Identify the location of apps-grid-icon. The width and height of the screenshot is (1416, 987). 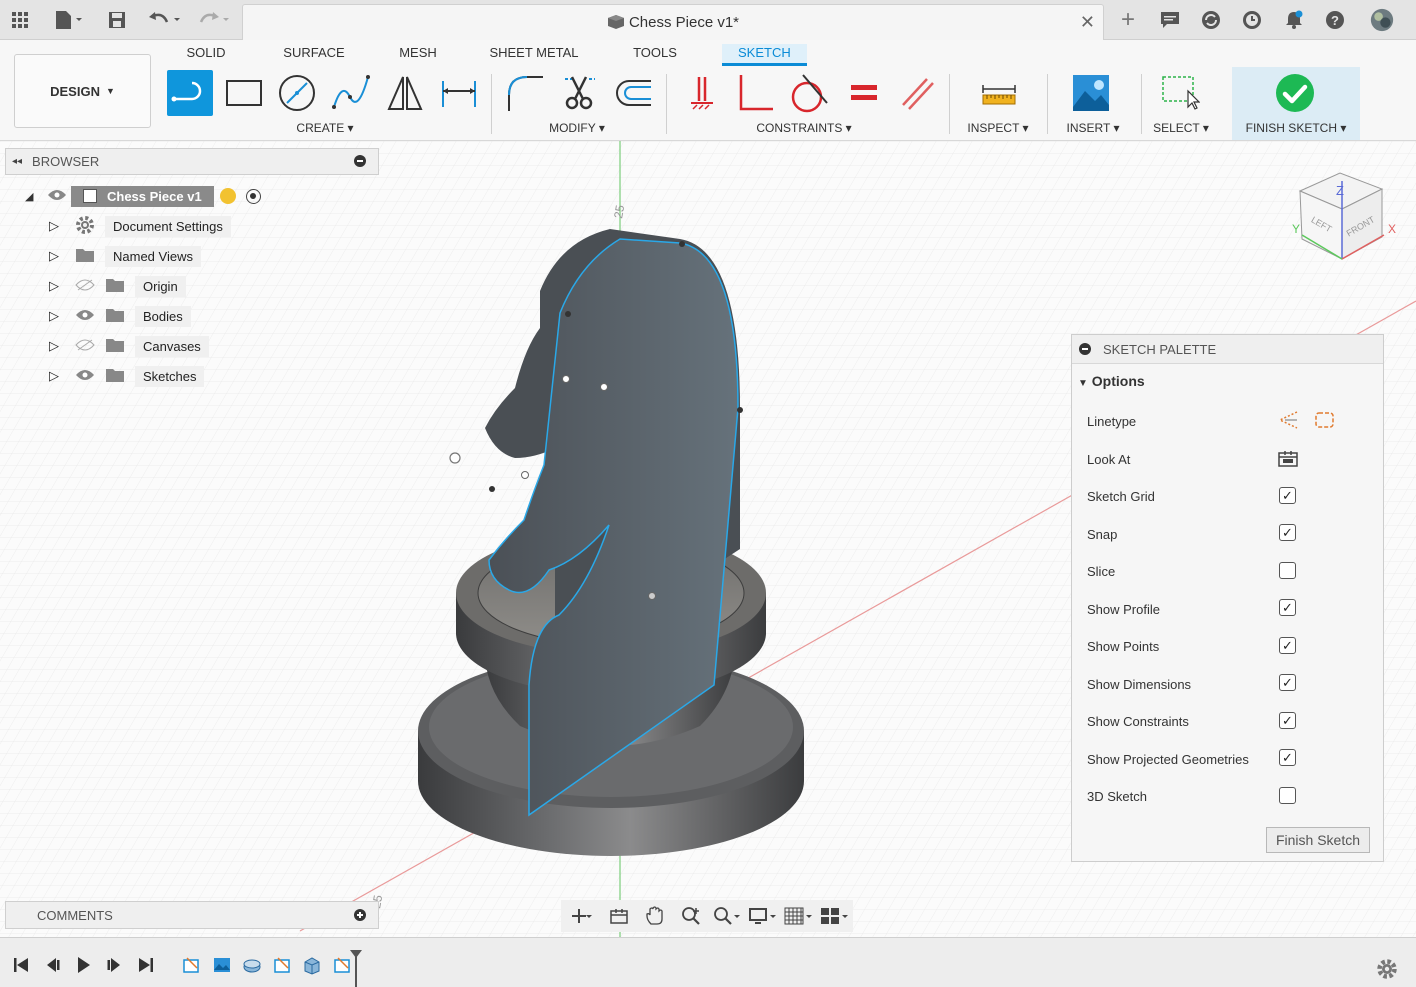
(20, 20).